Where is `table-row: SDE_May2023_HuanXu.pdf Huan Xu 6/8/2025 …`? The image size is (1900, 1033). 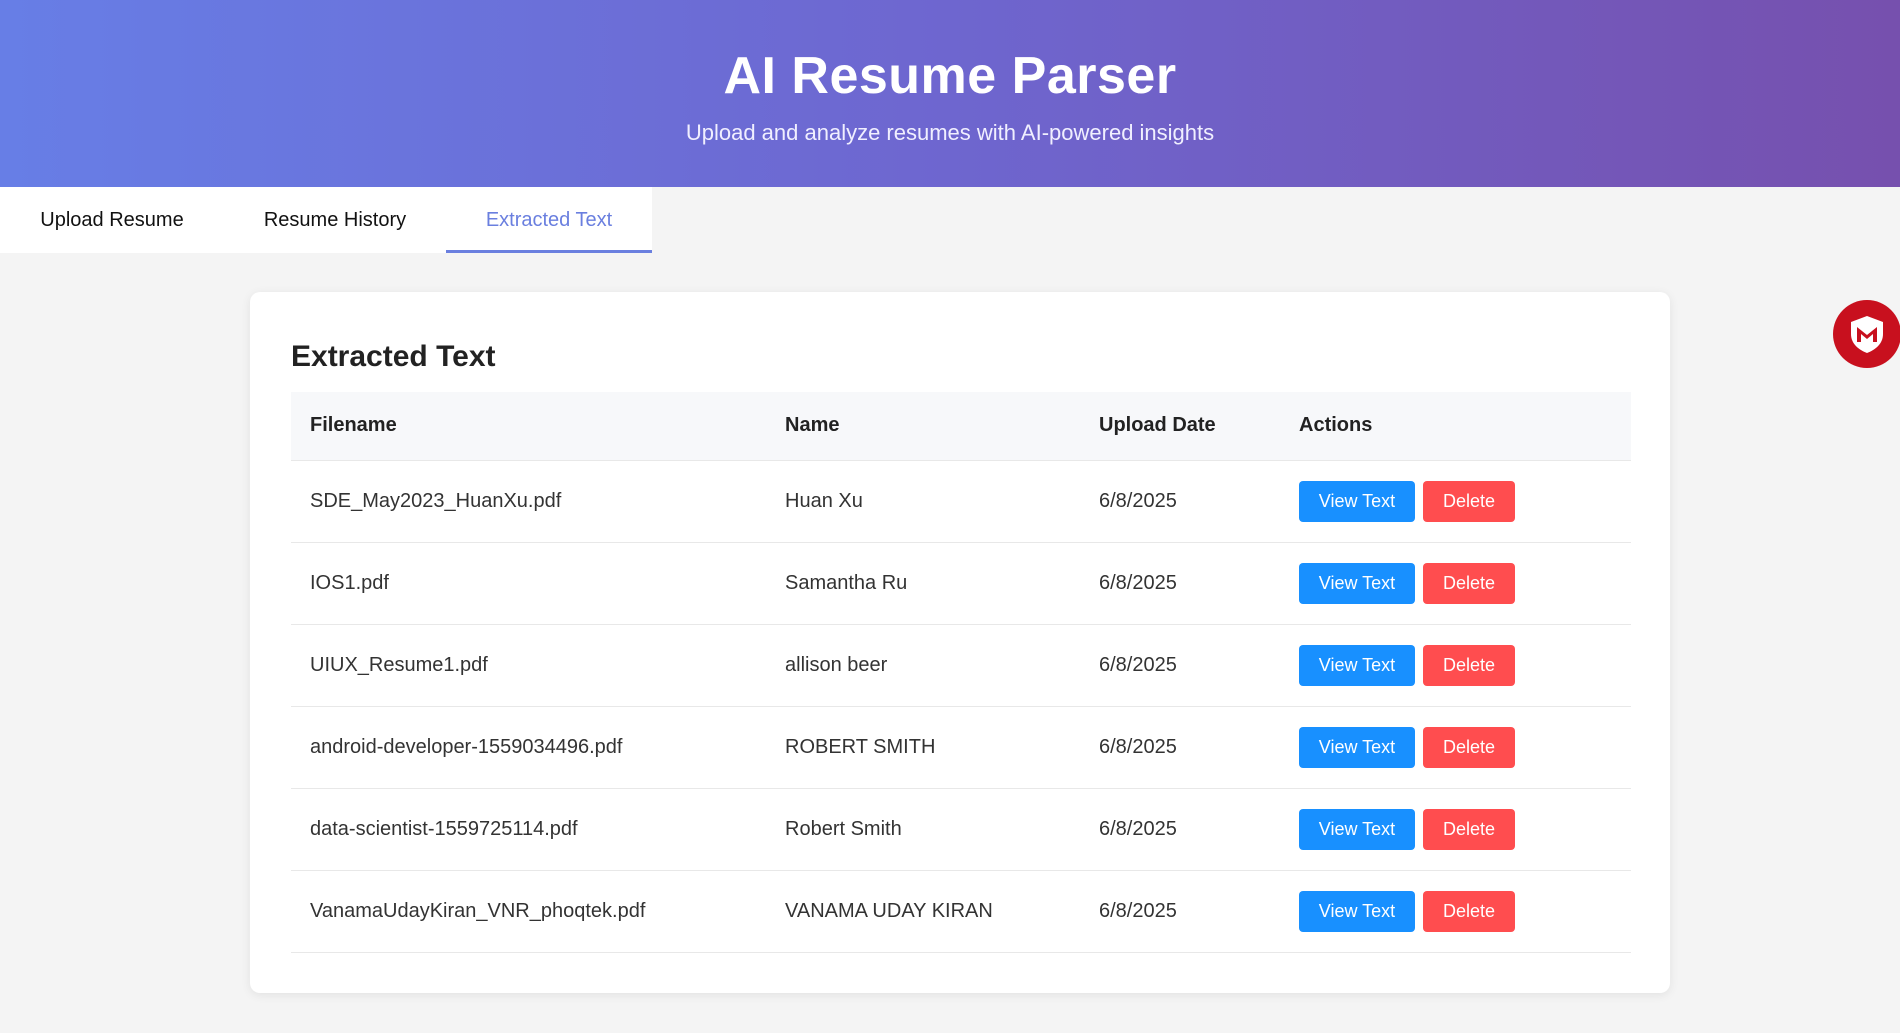
table-row: SDE_May2023_HuanXu.pdf Huan Xu 6/8/2025 … is located at coordinates (961, 501).